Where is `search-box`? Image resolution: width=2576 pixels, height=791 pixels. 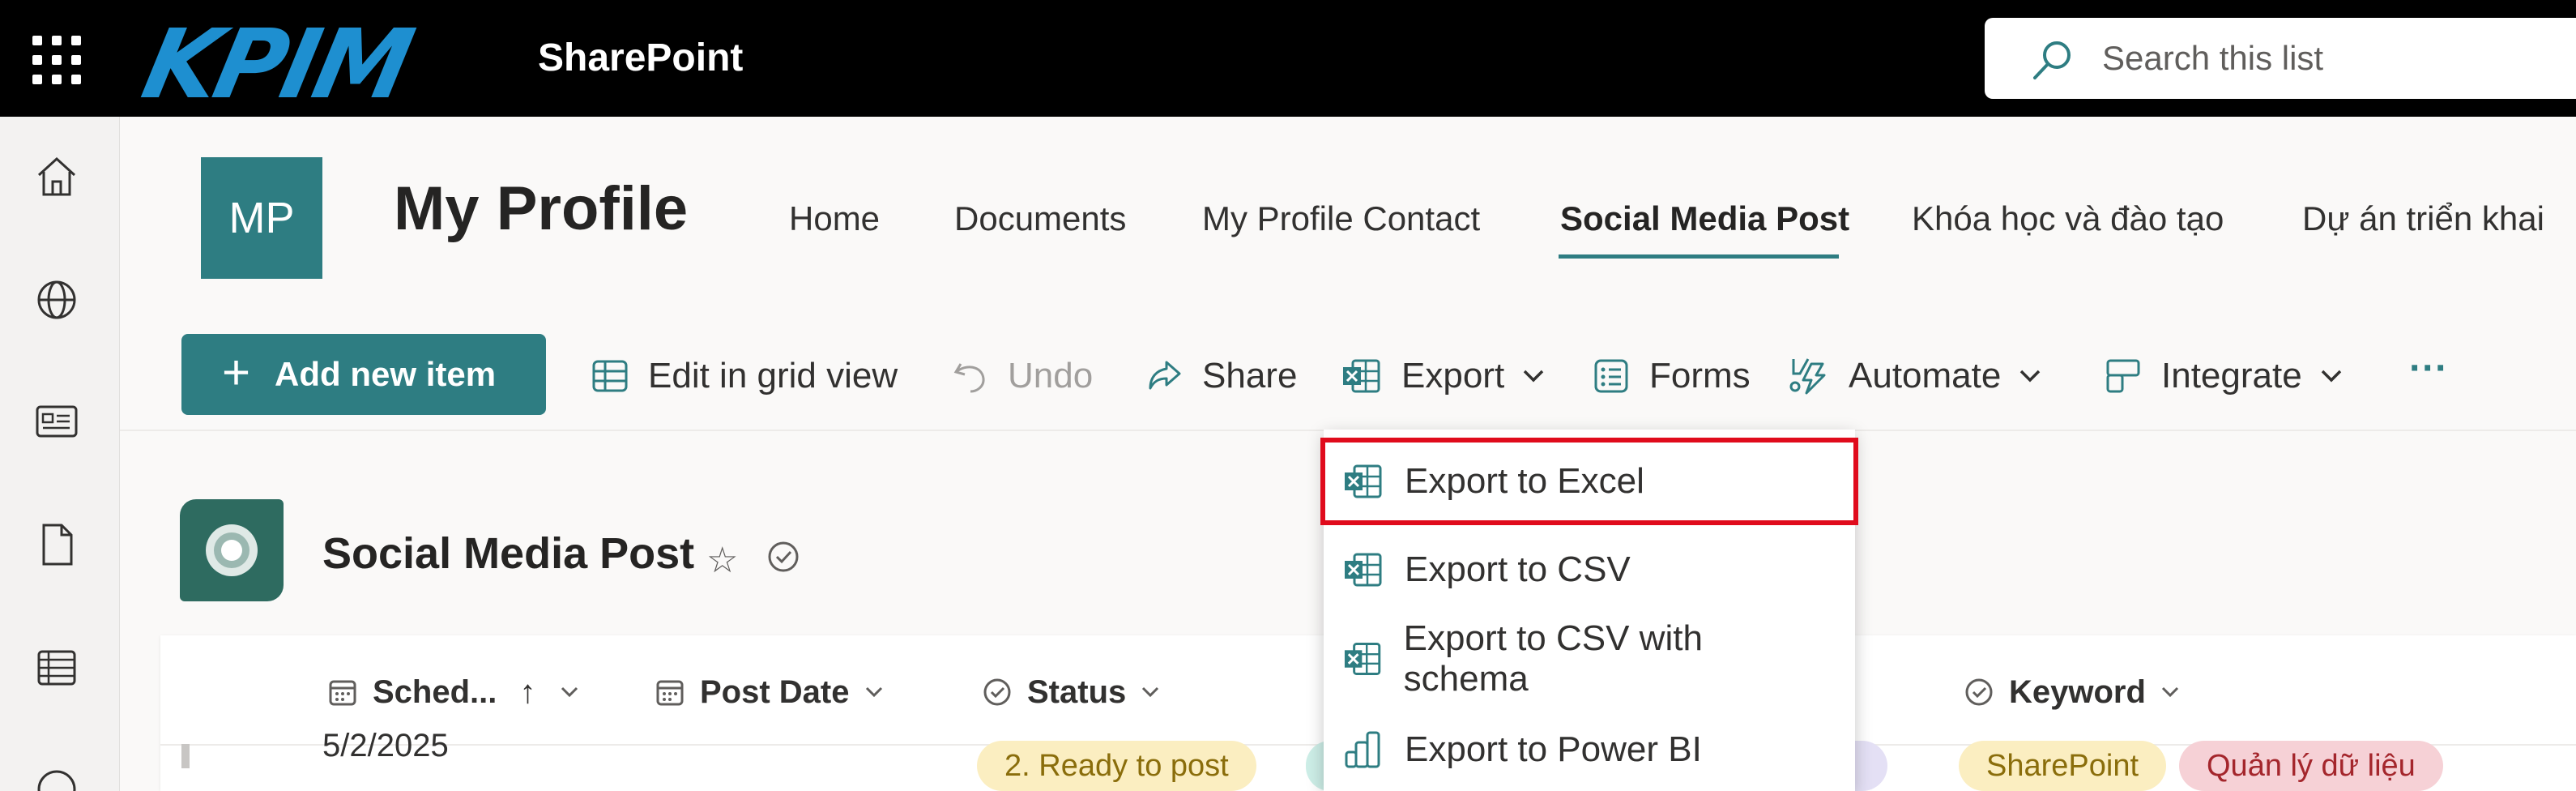 search-box is located at coordinates (2281, 58).